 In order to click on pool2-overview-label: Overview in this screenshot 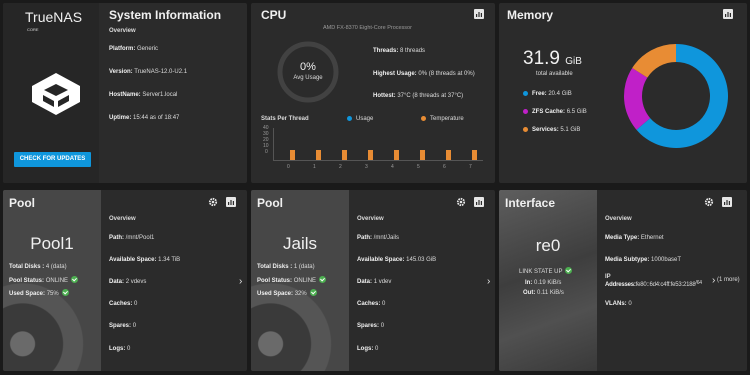, I will do `click(370, 219)`.